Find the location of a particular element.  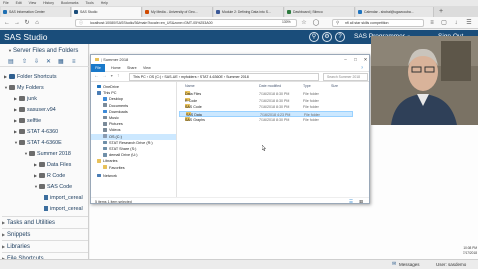

file-row: SAS Code 7/16/2018 8:30 PM File folder is located at coordinates (266, 107).